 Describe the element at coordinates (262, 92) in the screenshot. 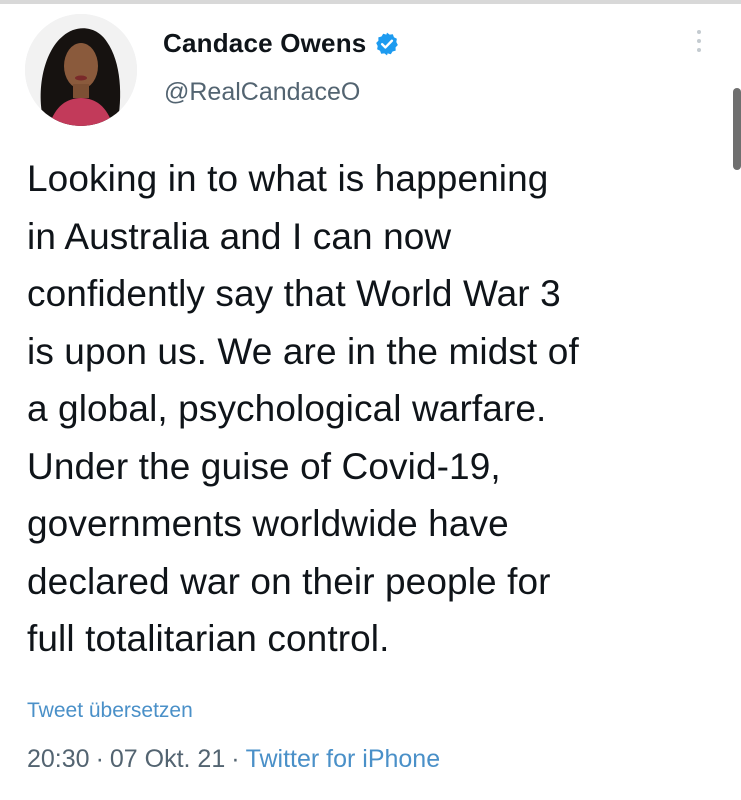

I see `author-handle: @RealCandaceO` at that location.